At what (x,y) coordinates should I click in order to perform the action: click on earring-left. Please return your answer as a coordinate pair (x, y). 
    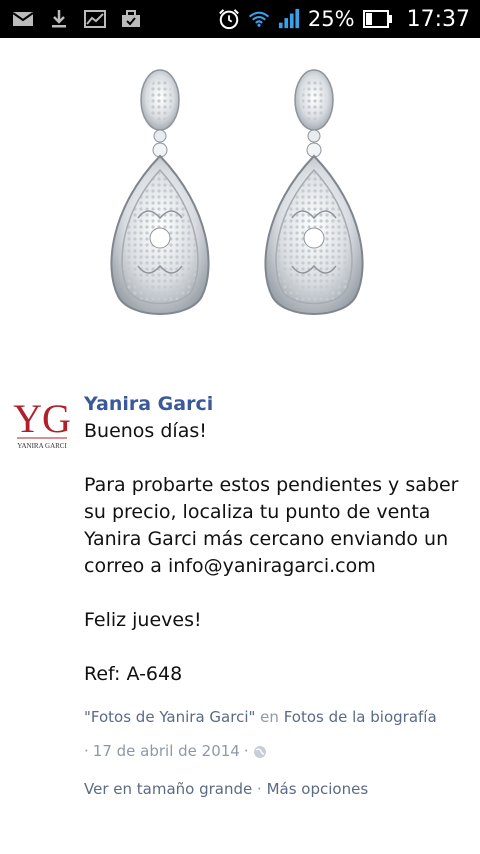
    Looking at the image, I should click on (160, 192).